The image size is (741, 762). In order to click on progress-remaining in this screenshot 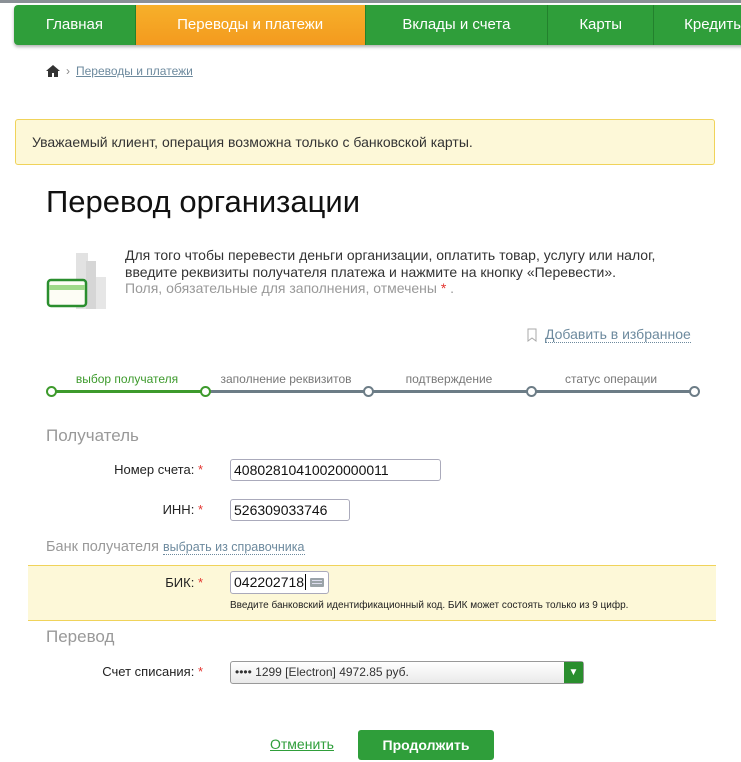, I will do `click(449, 391)`.